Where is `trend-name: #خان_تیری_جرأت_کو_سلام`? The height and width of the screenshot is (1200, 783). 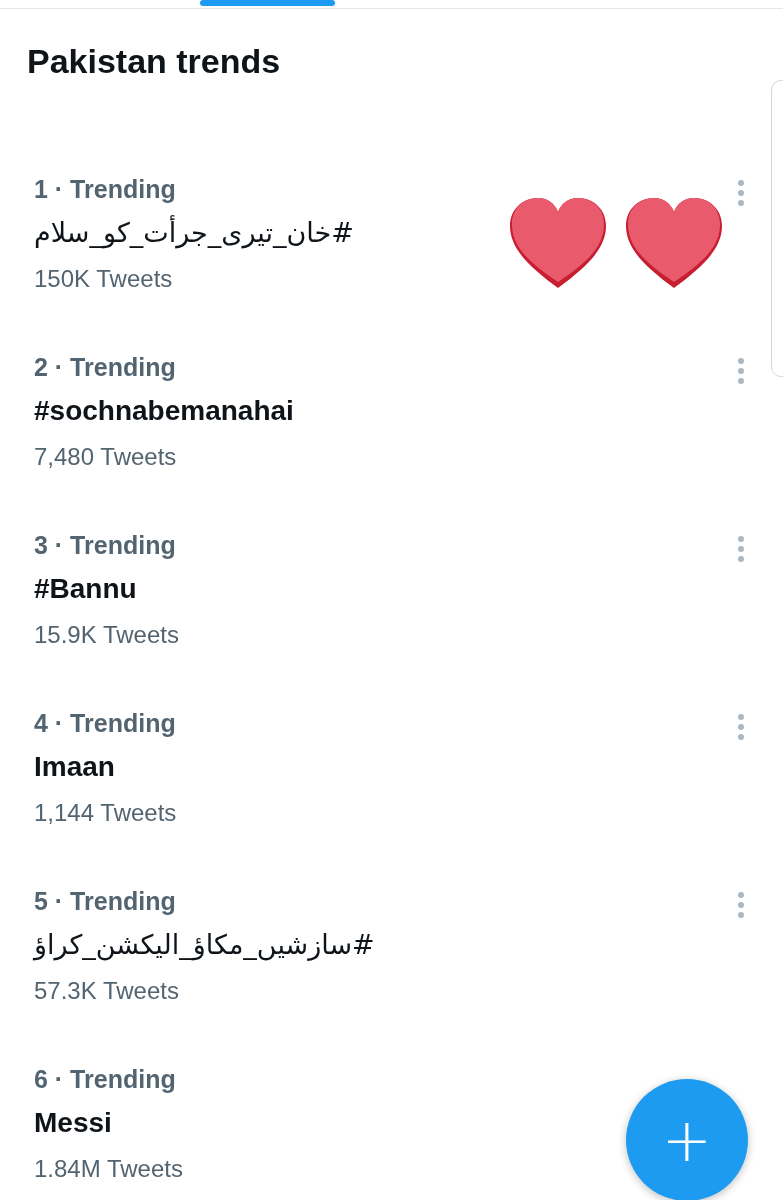
trend-name: #خان_تیری_جرأت_کو_سلام is located at coordinates (194, 233).